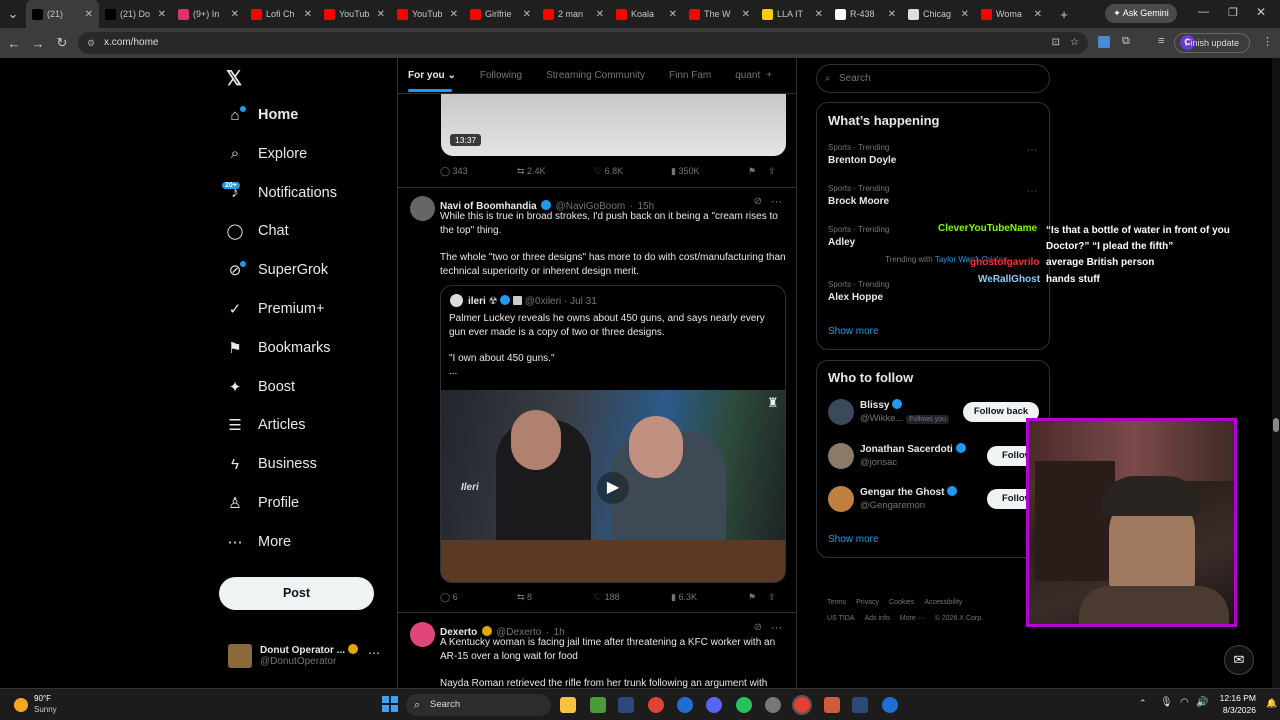 The image size is (1280, 720). What do you see at coordinates (912, 618) in the screenshot?
I see `footer-link: More ···` at bounding box center [912, 618].